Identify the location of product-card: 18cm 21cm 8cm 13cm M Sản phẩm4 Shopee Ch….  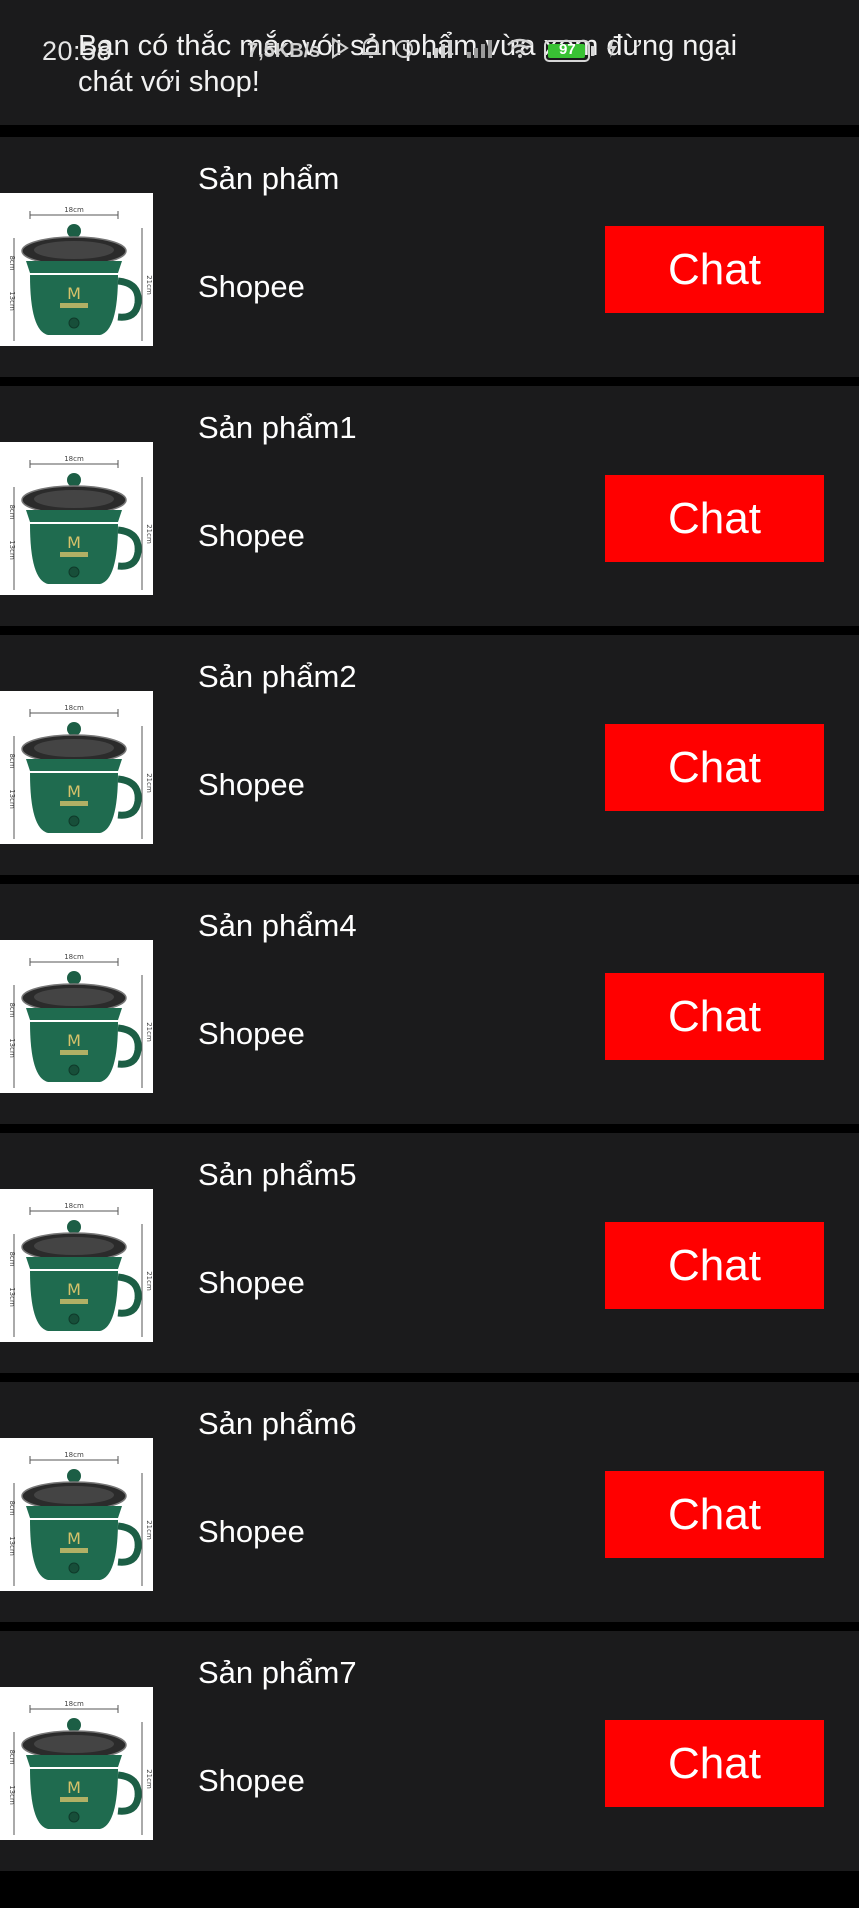
(429, 1004).